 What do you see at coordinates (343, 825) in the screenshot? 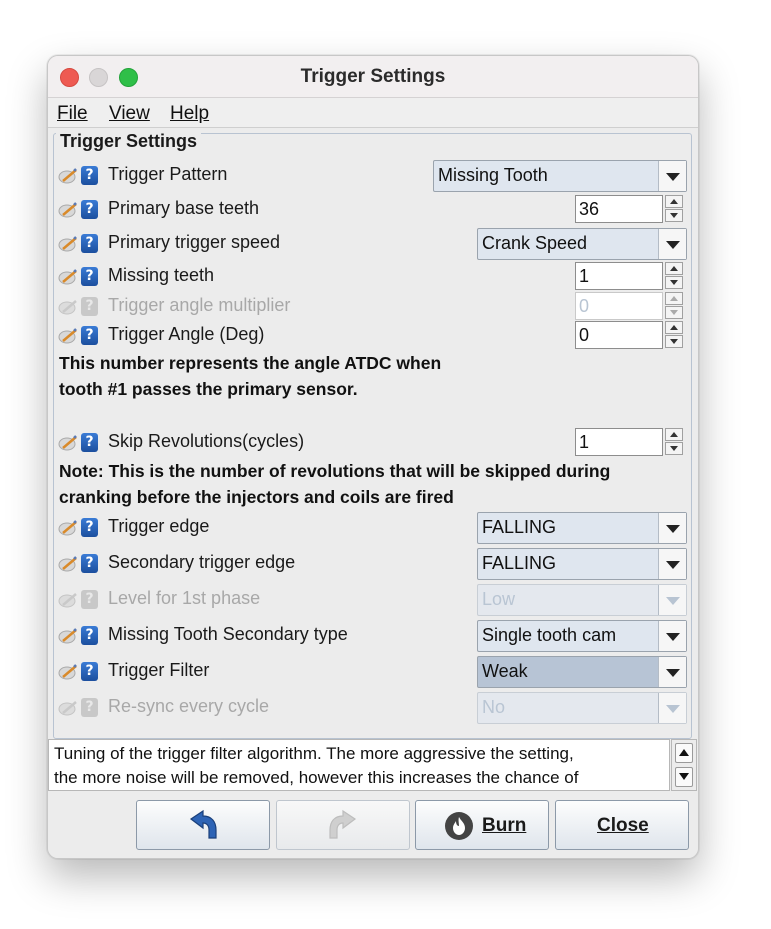
I see `redo-button` at bounding box center [343, 825].